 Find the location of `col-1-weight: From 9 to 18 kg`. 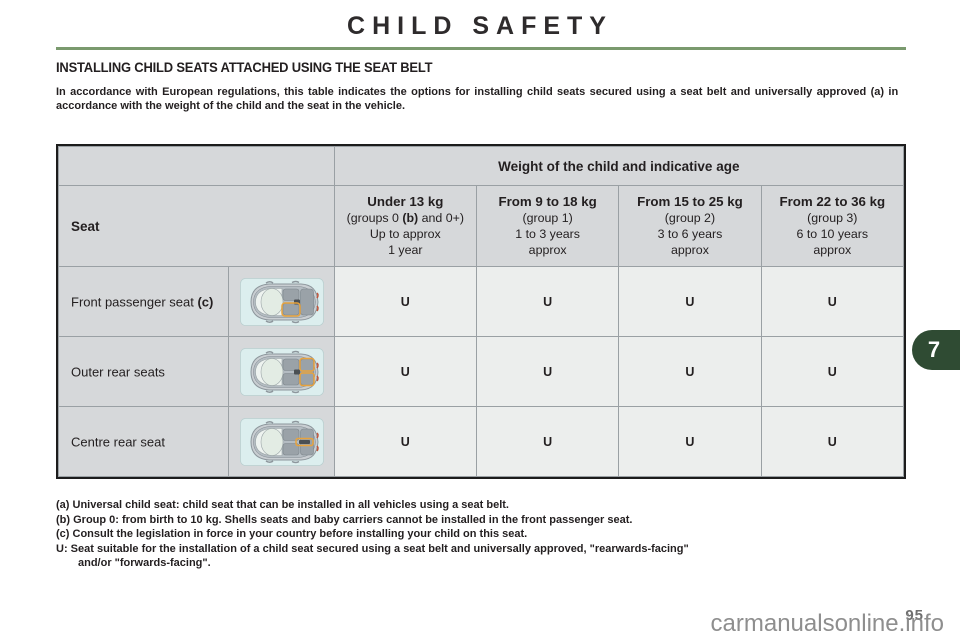

col-1-weight: From 9 to 18 kg is located at coordinates (547, 201).